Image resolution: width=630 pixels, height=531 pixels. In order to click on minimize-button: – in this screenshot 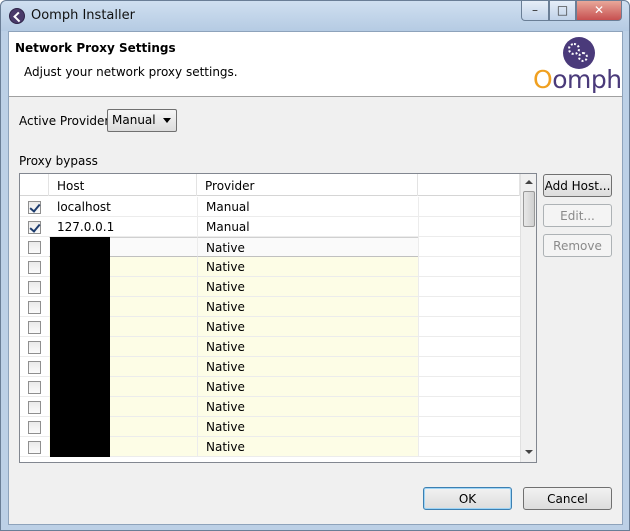, I will do `click(535, 11)`.